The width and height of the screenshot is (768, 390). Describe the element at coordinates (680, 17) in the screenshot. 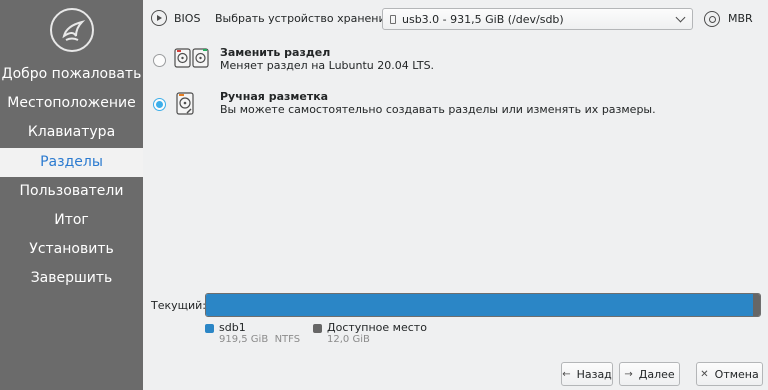

I see `chevron-down-icon` at that location.